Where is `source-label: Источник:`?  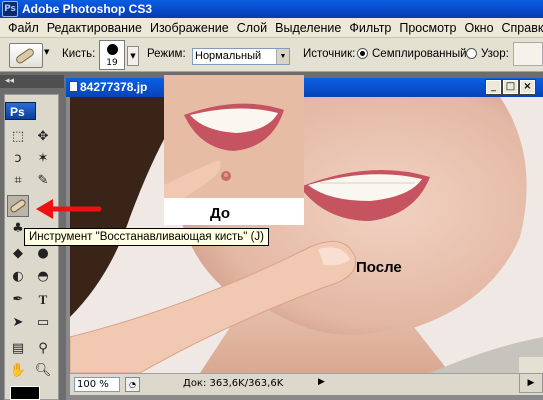
source-label: Источник: is located at coordinates (329, 54).